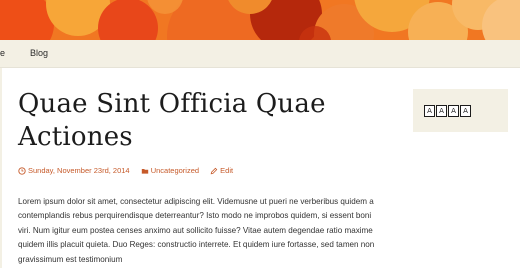  I want to click on widget-glyphs: A A A A, so click(447, 111).